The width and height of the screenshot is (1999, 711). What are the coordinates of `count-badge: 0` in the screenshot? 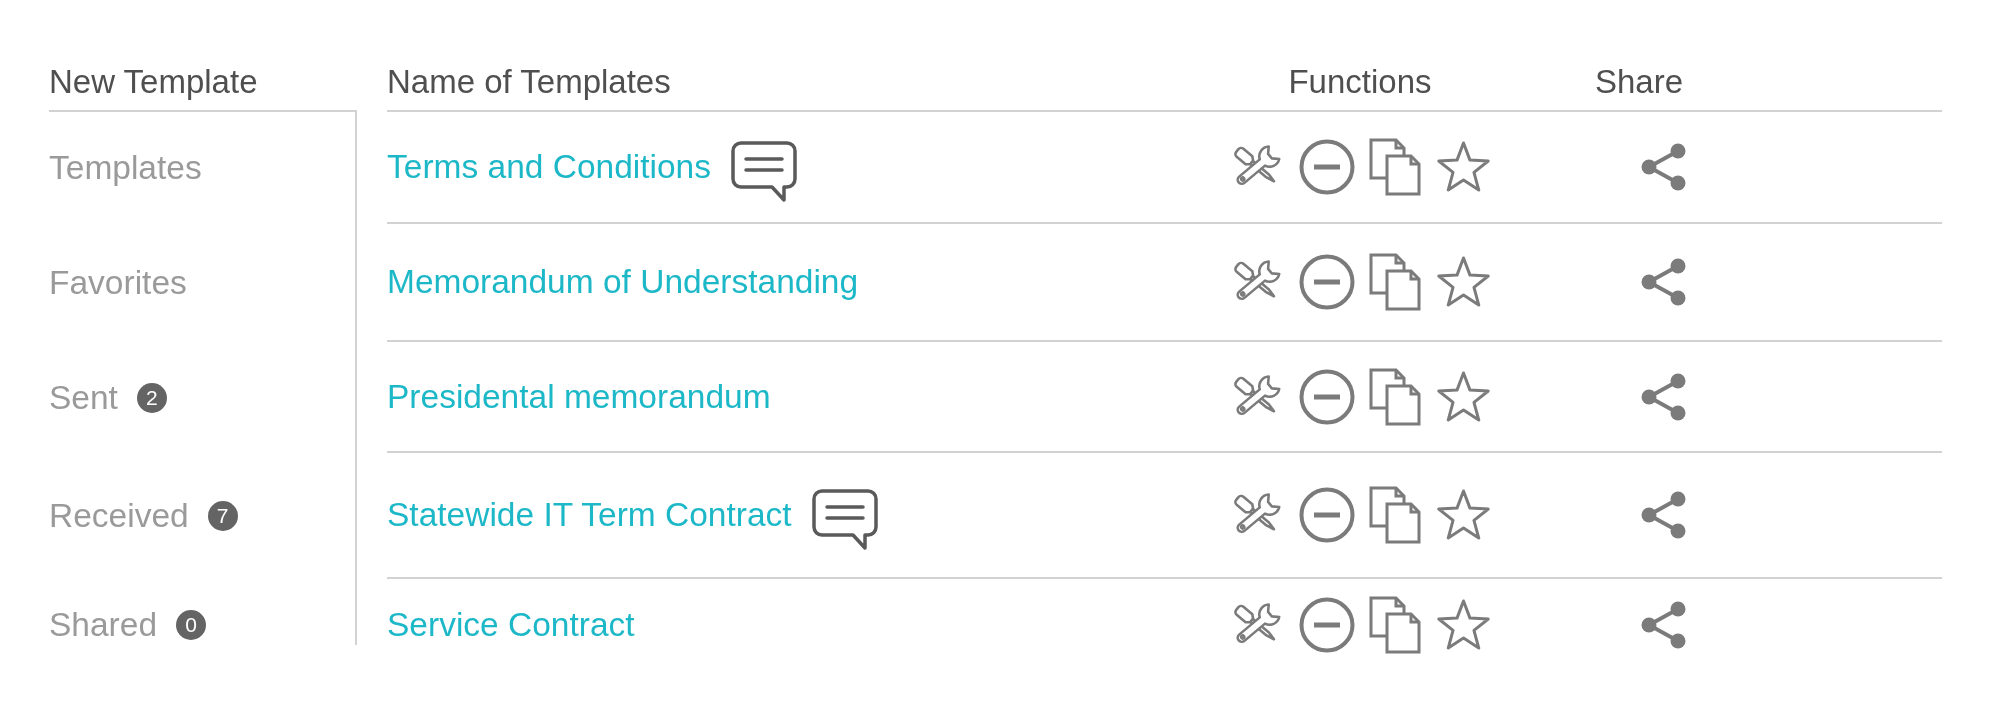 It's located at (191, 625).